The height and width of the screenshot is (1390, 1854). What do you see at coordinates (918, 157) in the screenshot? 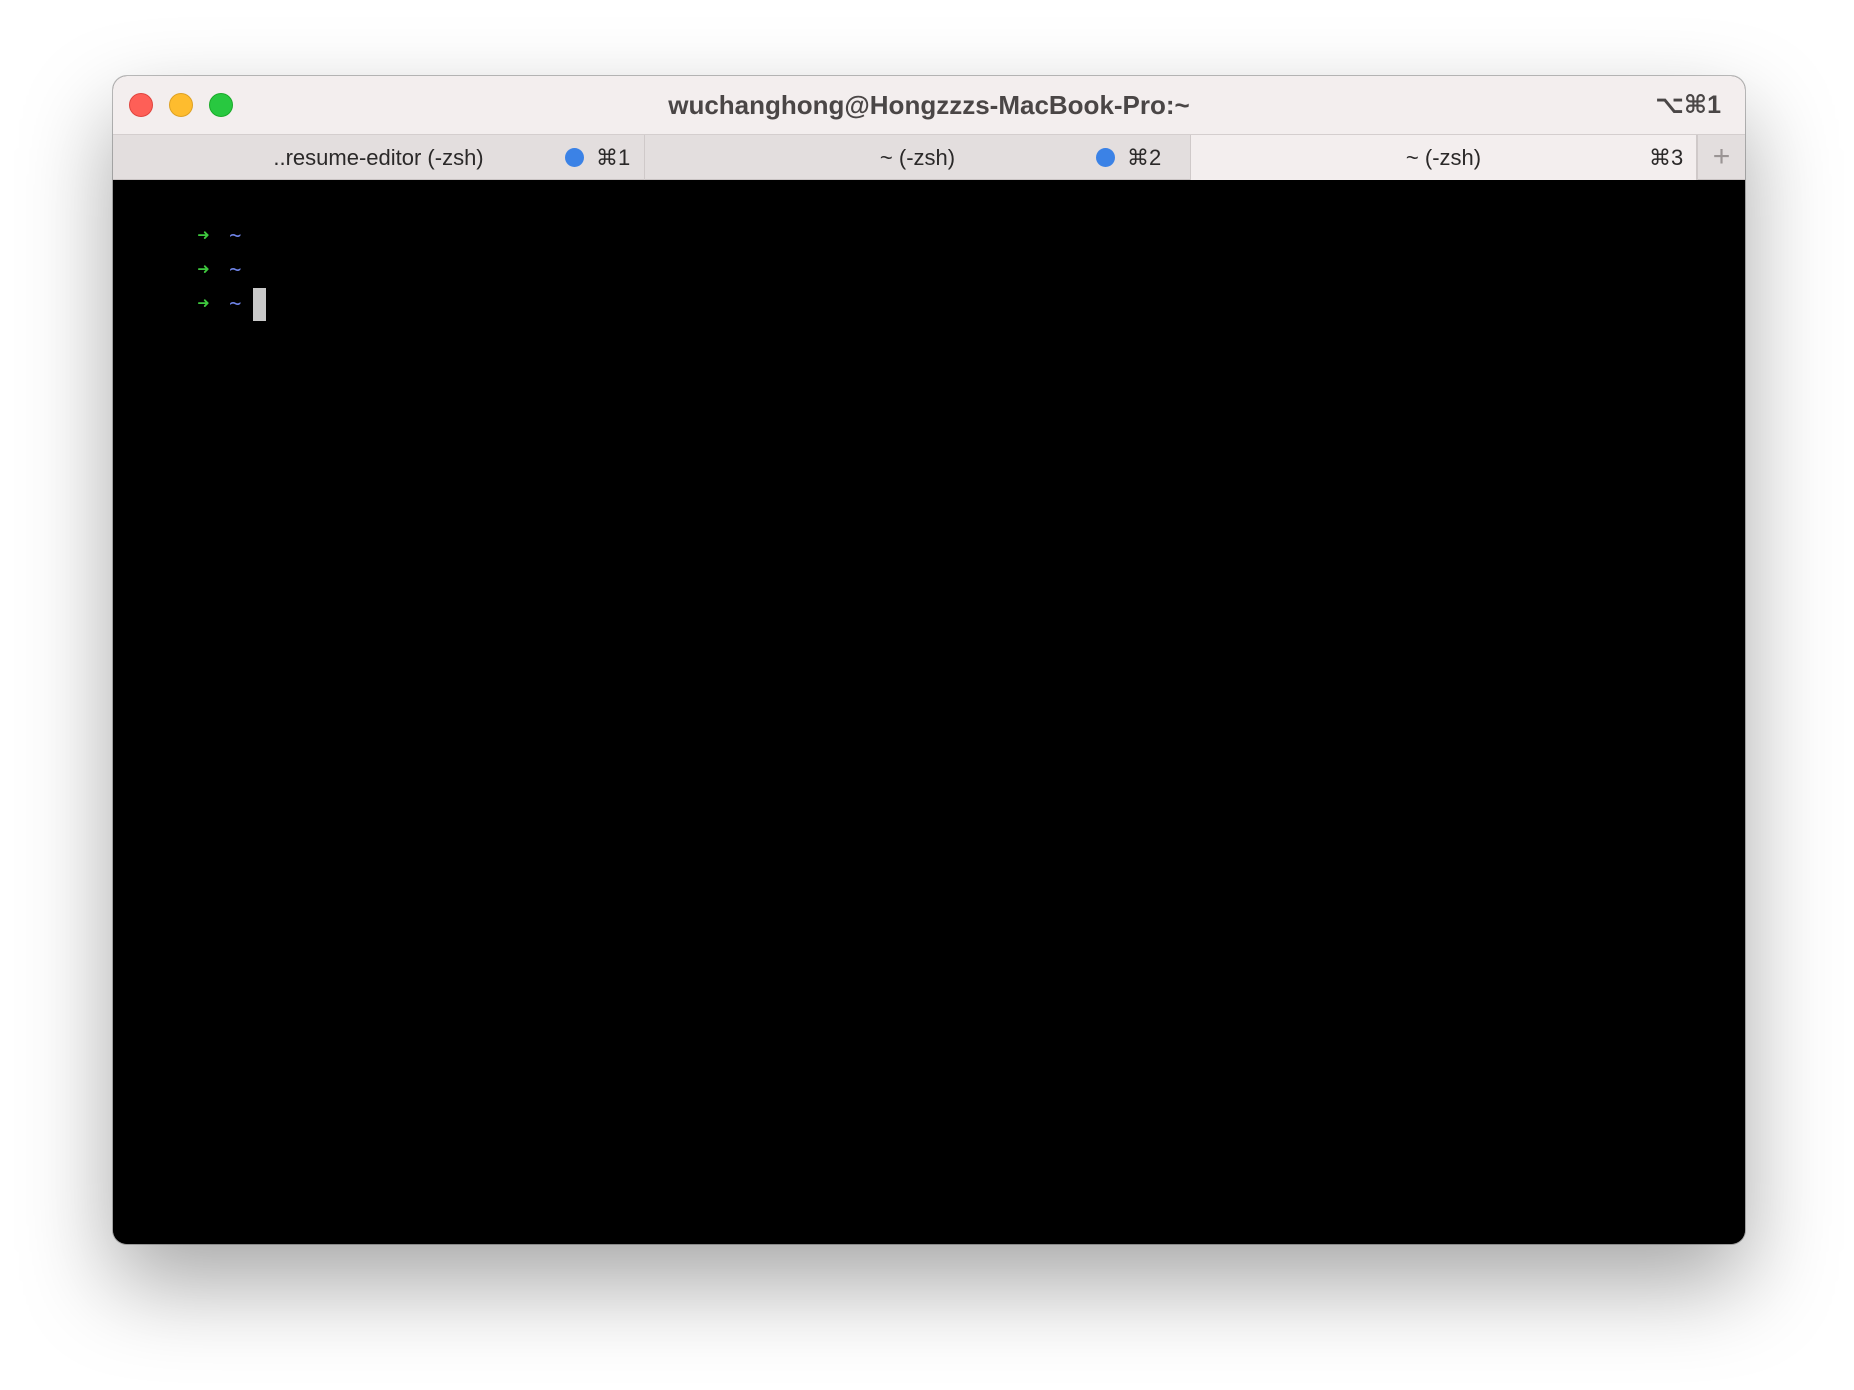
I see `tab-zsh-2: ~ (-zsh) ⌘2` at bounding box center [918, 157].